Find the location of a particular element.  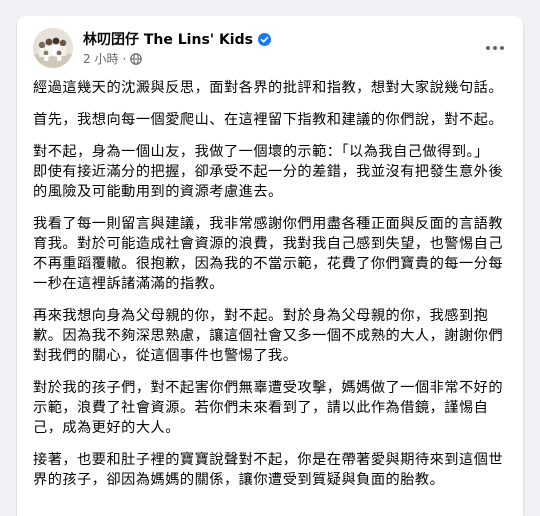

author-name: 林叨囝仔 The Lins' Kids is located at coordinates (168, 39).